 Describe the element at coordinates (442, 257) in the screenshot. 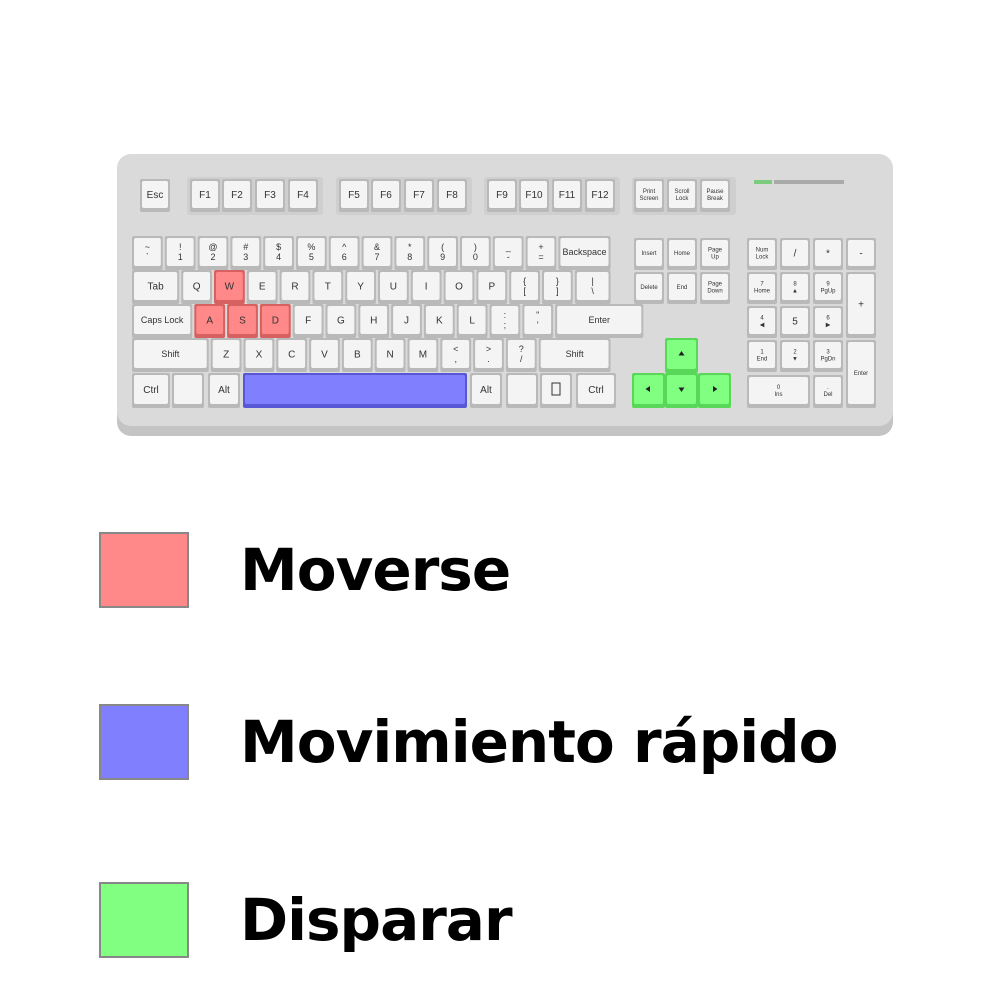

I see `key-9-label: 9` at that location.